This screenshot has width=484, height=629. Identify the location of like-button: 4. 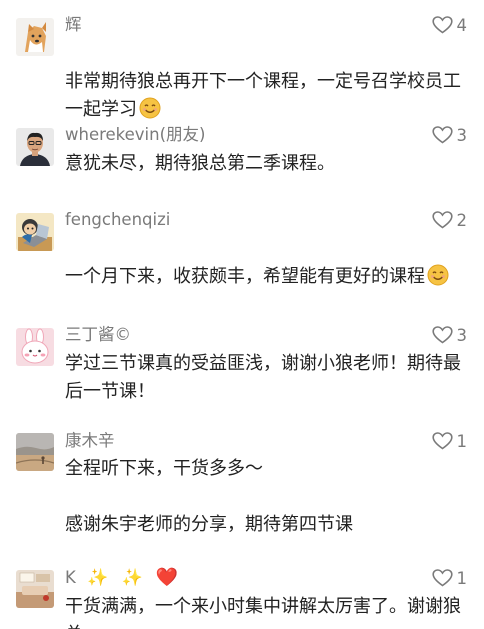
(449, 25).